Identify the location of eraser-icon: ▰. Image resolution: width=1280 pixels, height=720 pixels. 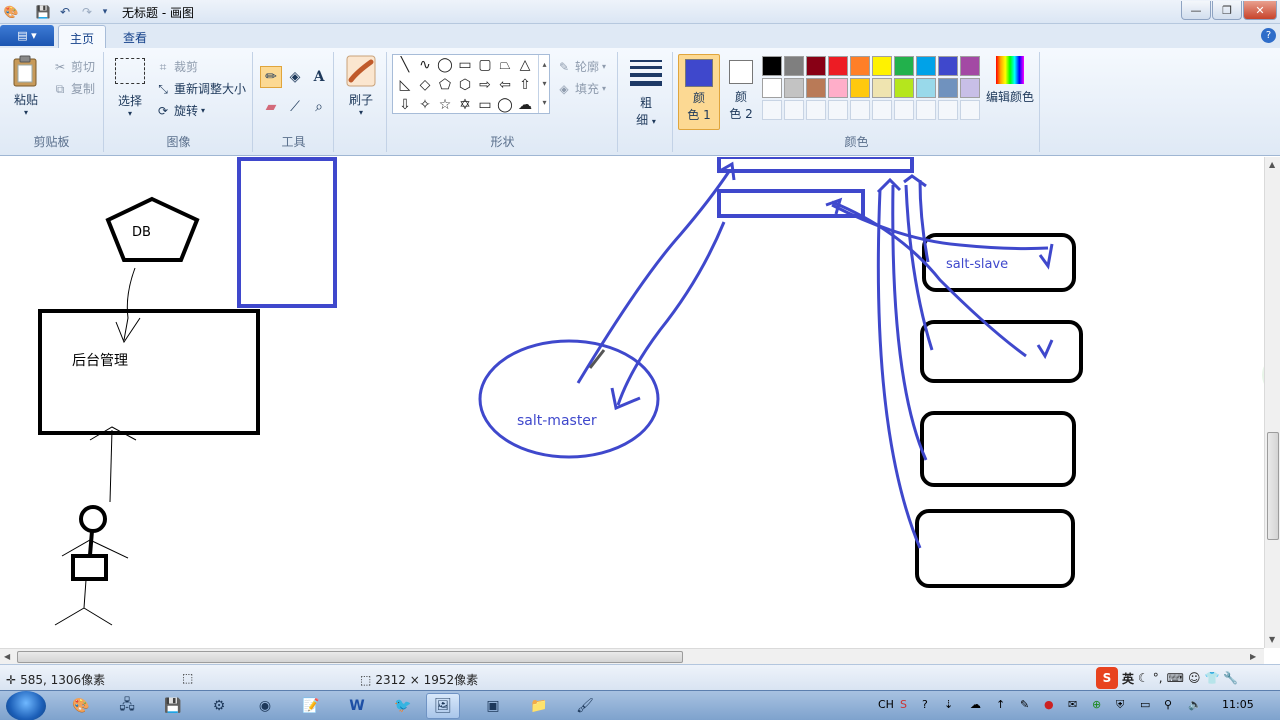
(271, 107).